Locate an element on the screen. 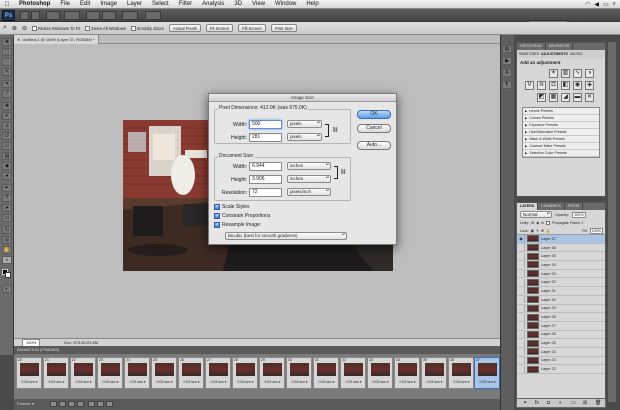 The image size is (620, 410). animation-frame: 22 0.03 sec.▾ is located at coordinates (83, 373).